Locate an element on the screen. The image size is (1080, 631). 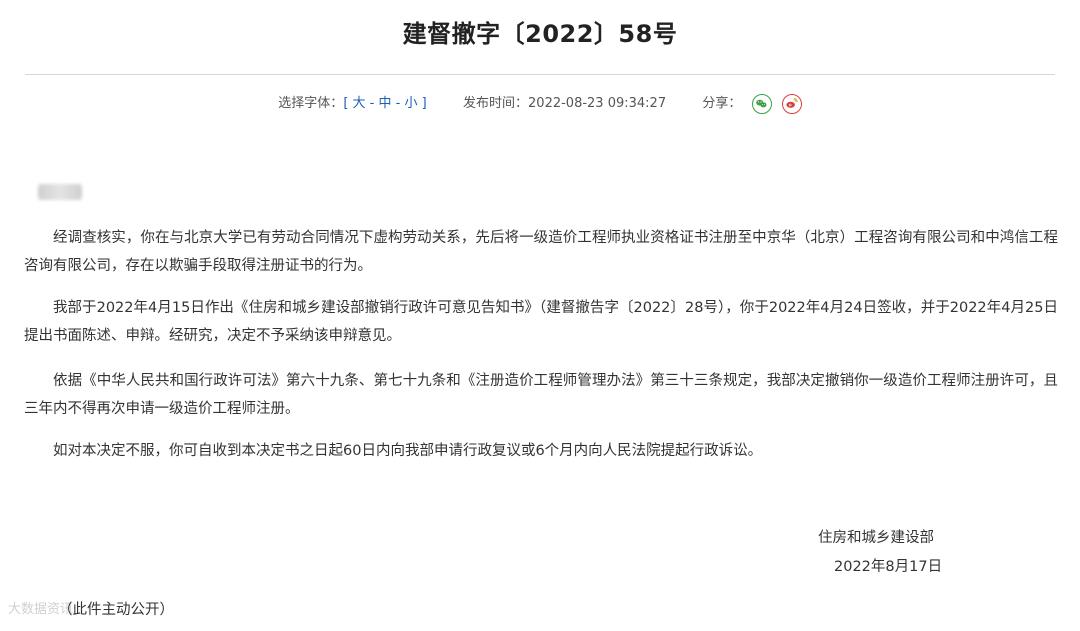
font-size-options: [ 大 - 中 - 小 ] is located at coordinates (384, 103).